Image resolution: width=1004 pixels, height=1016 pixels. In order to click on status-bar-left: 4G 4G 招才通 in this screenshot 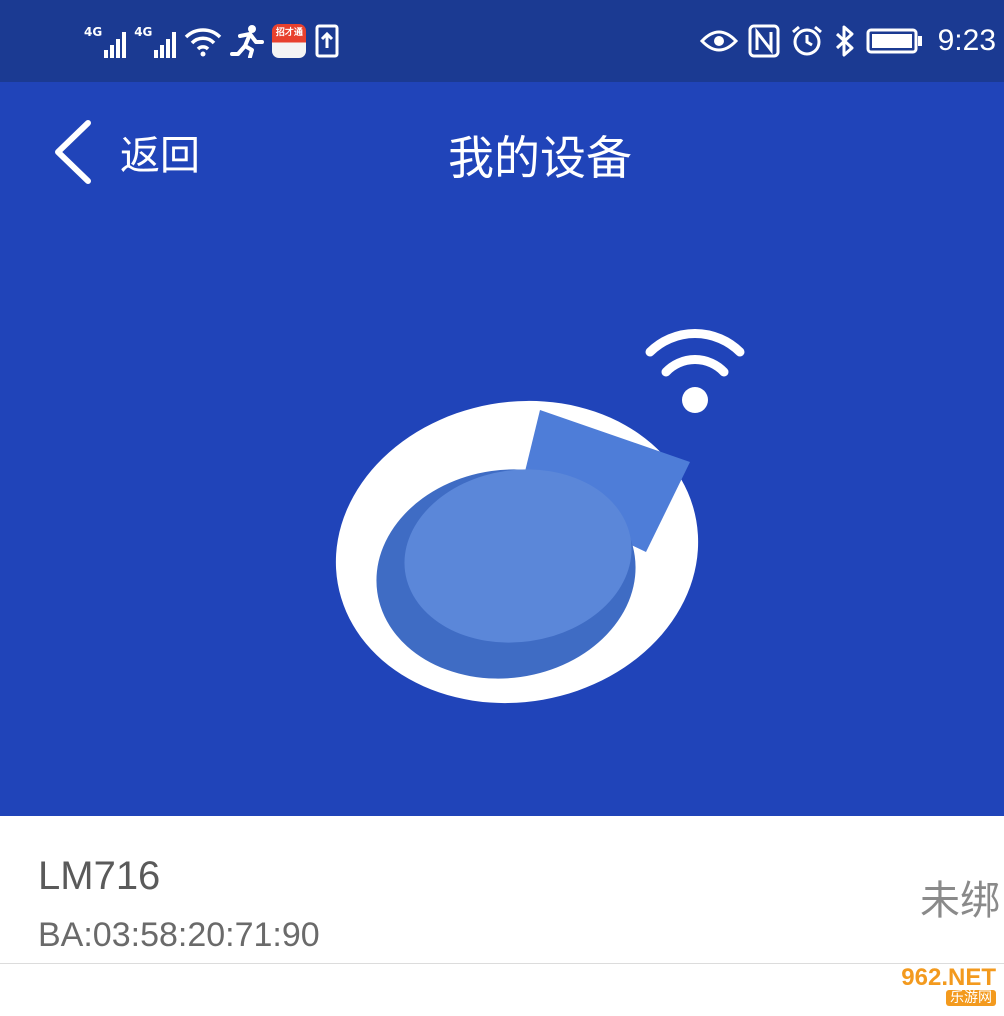, I will do `click(212, 41)`.